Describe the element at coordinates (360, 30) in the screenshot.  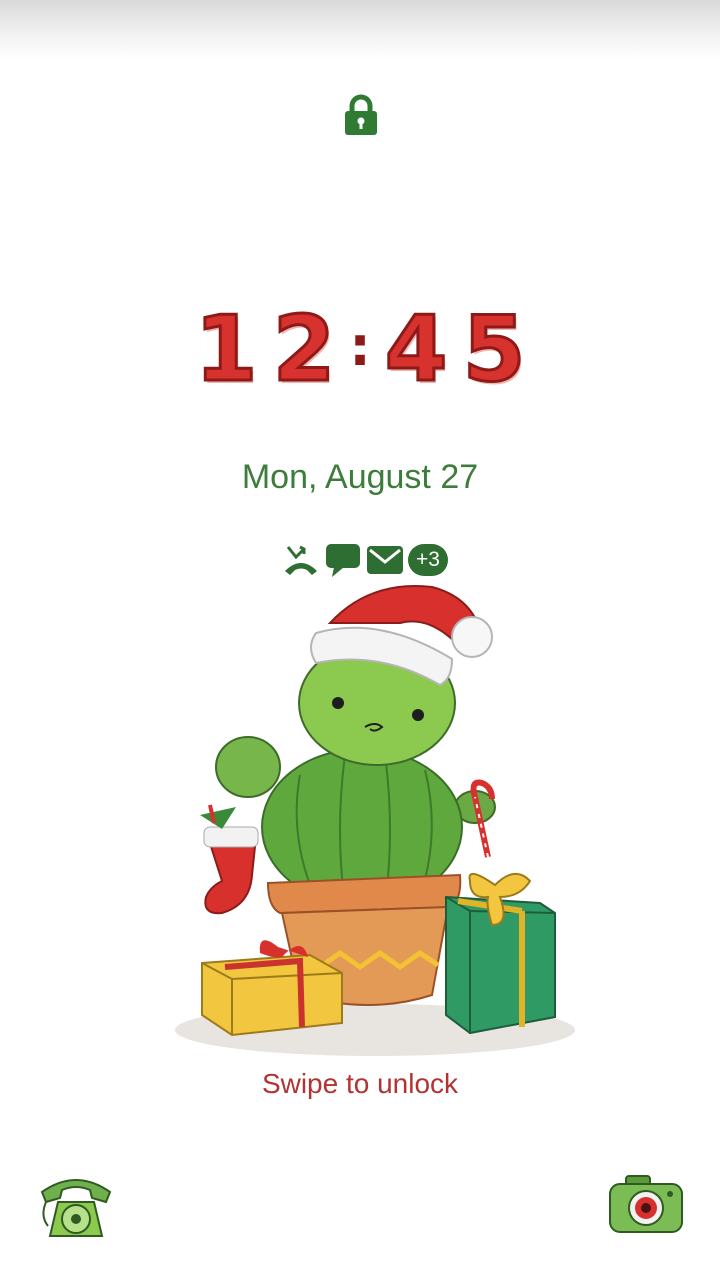
I see `status-bar-shade` at that location.